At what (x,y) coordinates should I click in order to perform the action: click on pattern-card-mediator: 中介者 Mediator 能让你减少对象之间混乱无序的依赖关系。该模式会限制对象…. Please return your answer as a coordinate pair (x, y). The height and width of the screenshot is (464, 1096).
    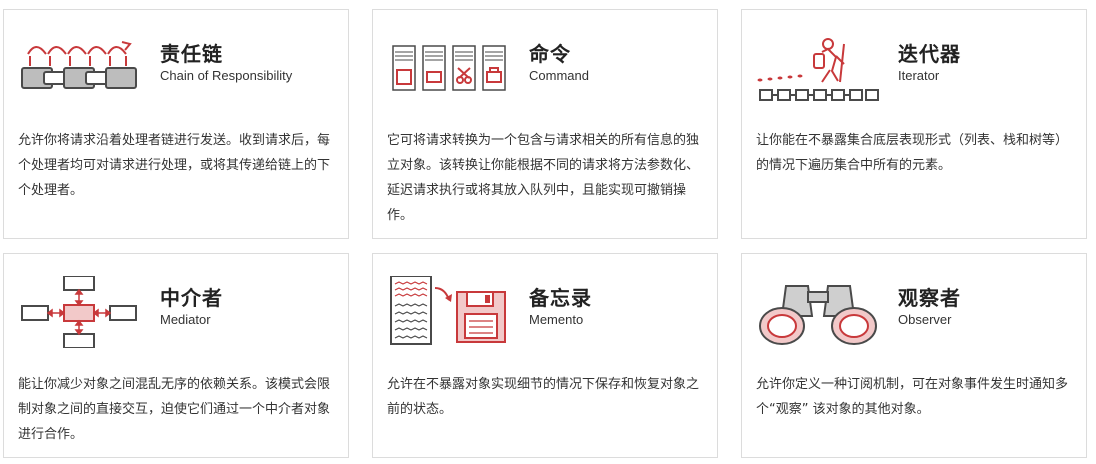
    Looking at the image, I should click on (176, 355).